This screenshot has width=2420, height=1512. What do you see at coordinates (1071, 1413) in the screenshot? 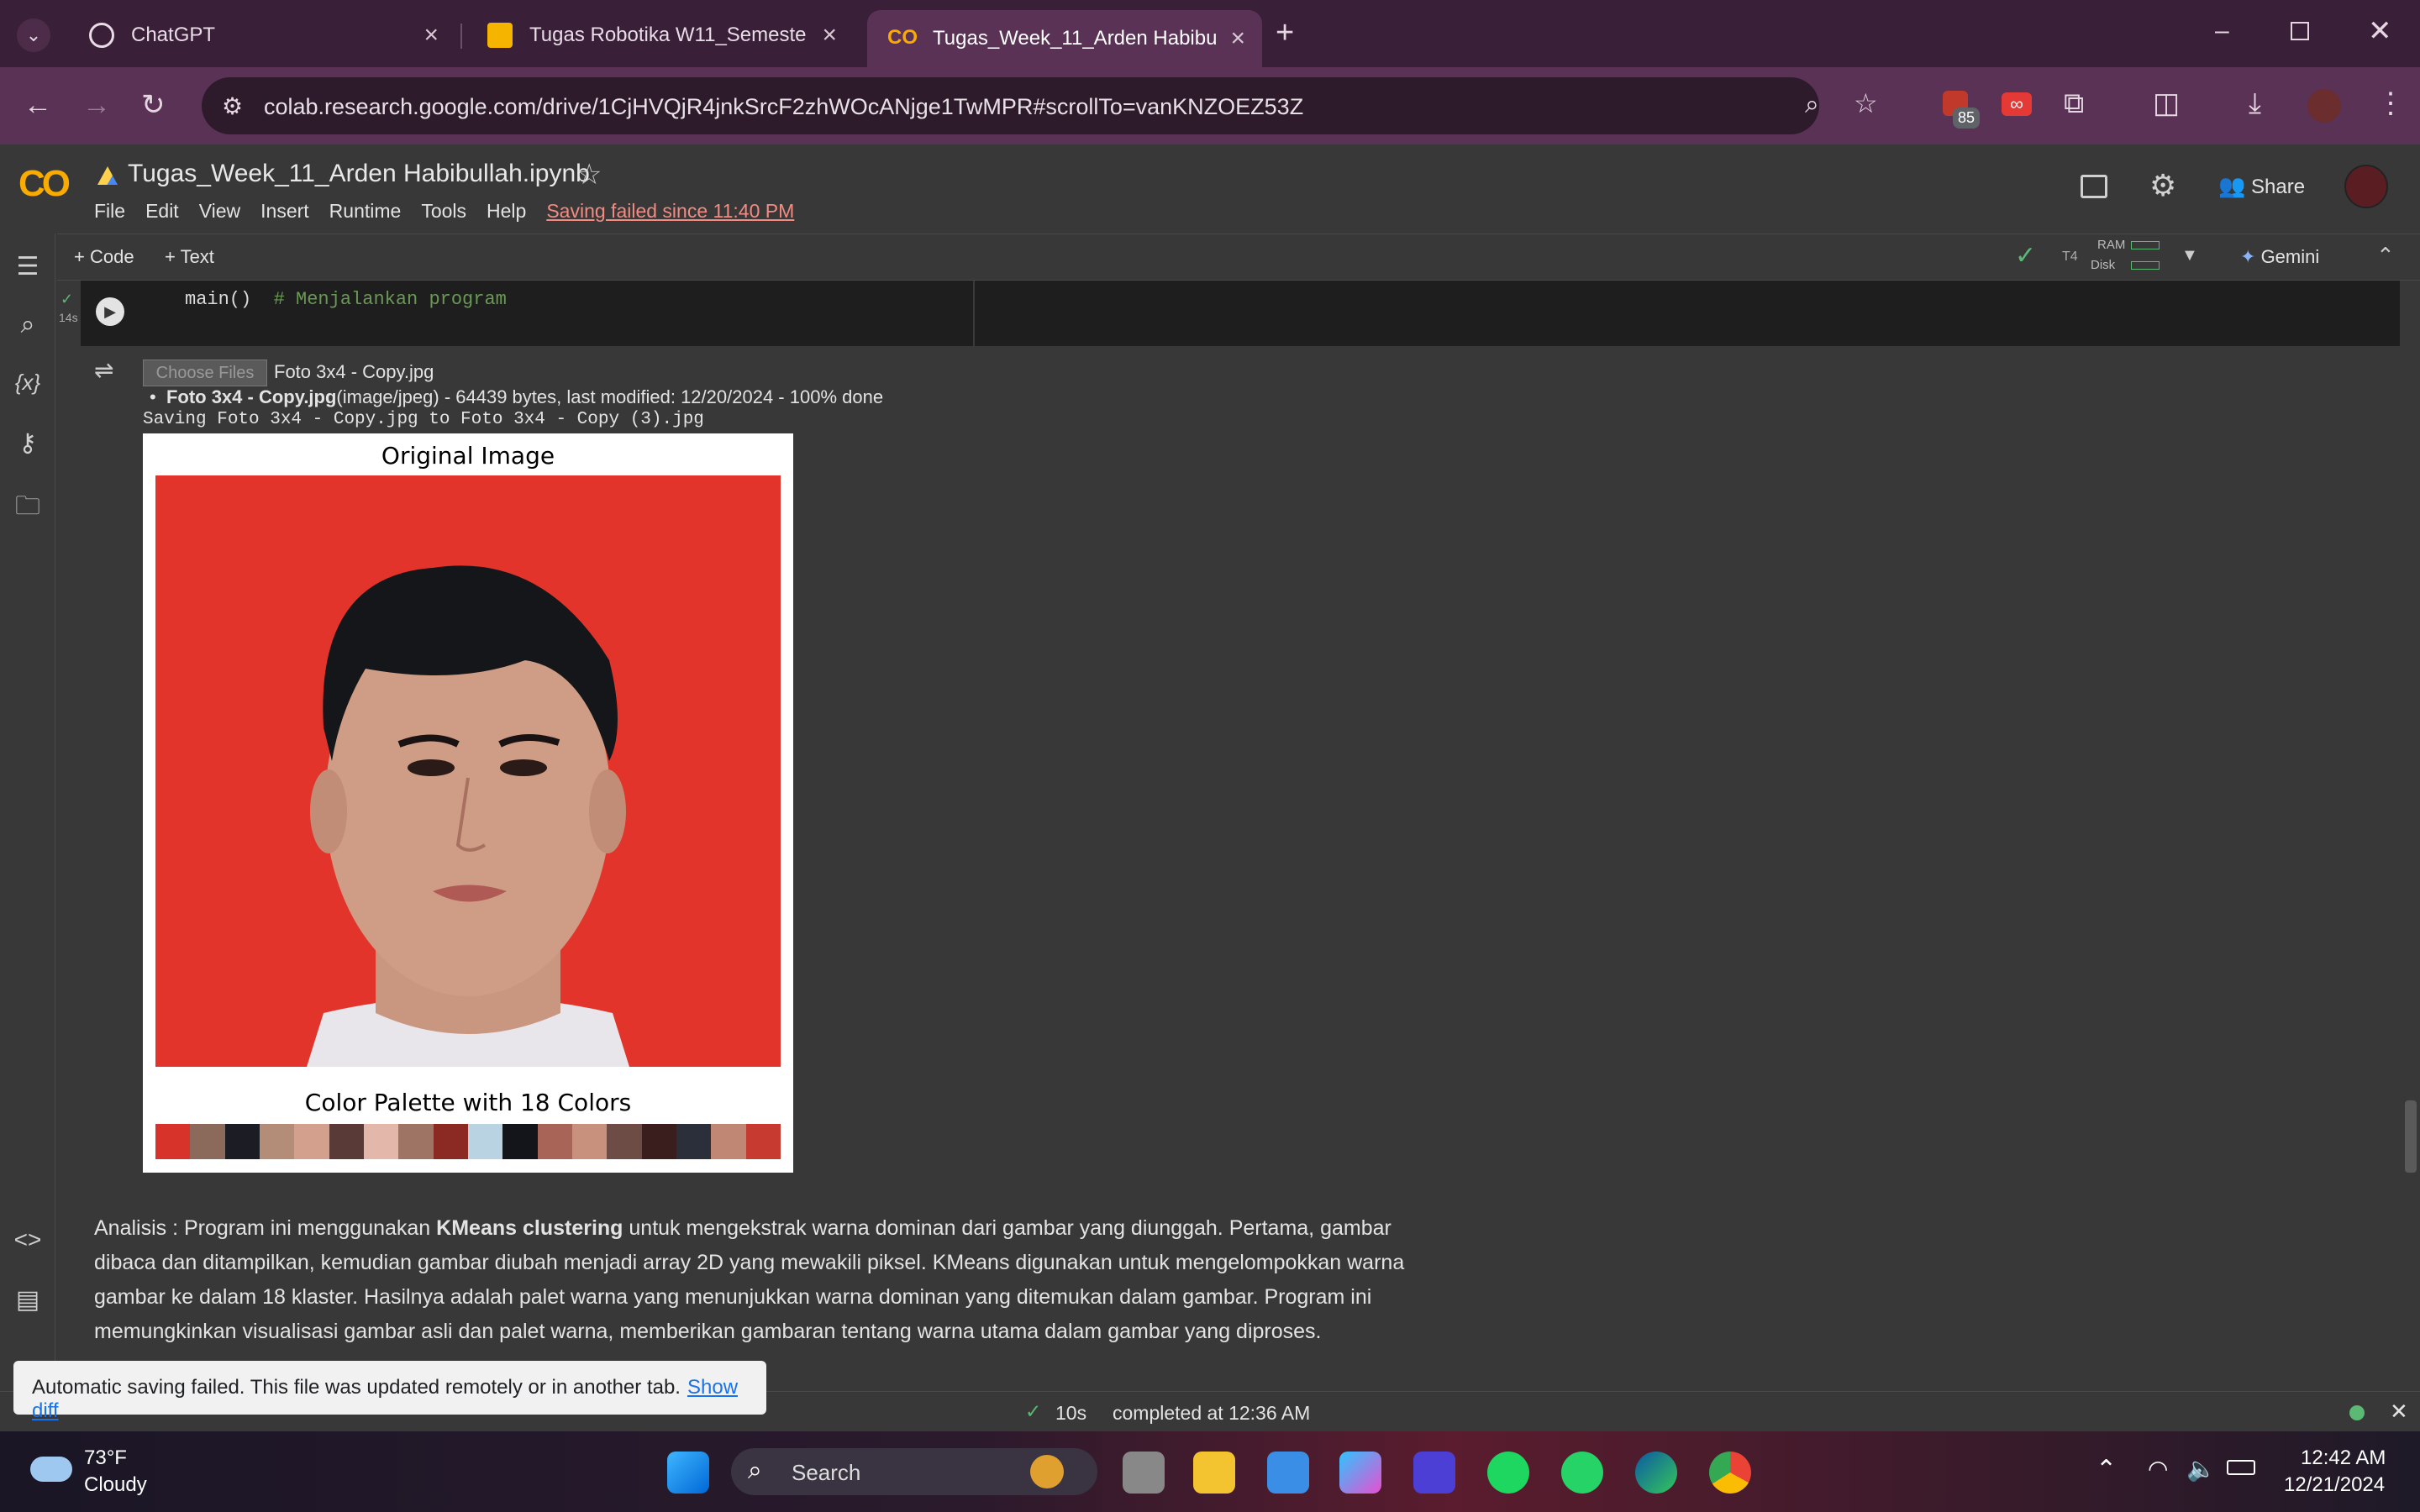
I see `status-duration: 10s` at bounding box center [1071, 1413].